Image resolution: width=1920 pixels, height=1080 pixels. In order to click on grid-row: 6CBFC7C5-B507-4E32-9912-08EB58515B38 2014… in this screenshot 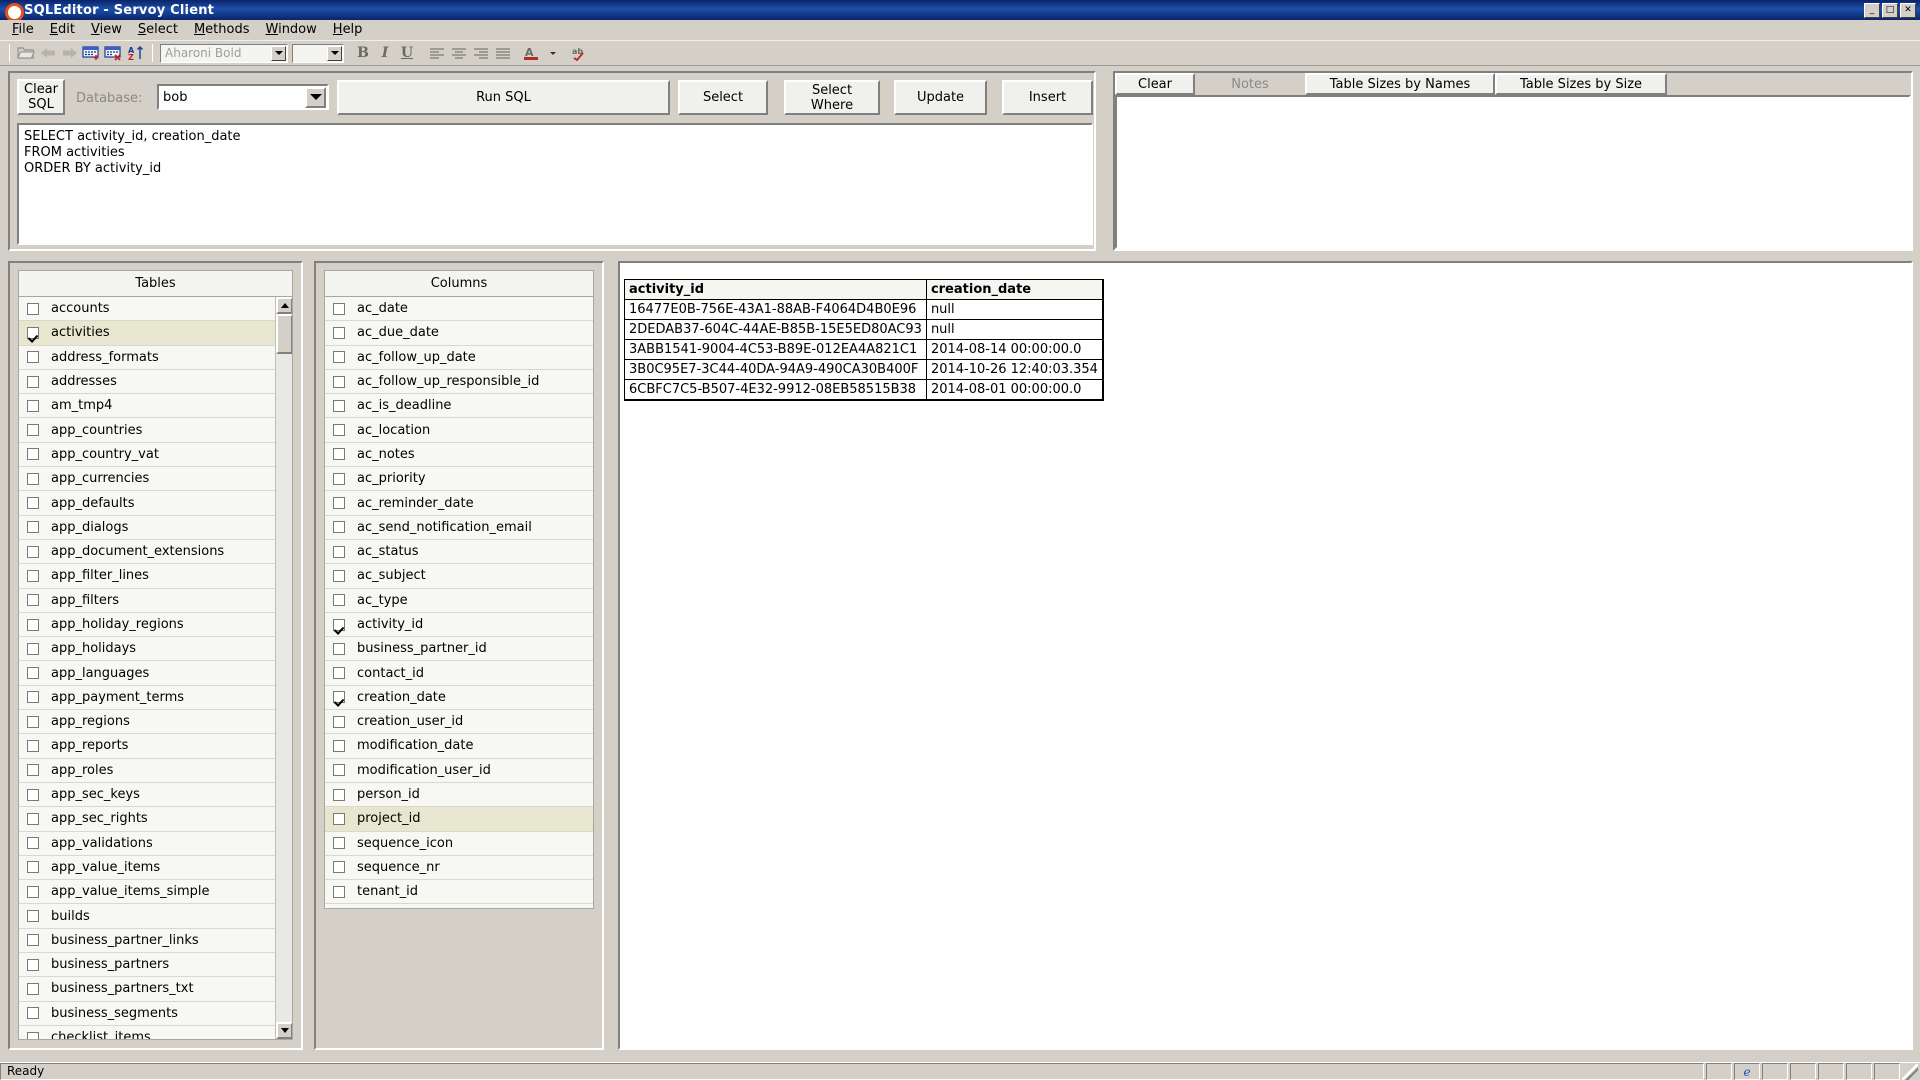, I will do `click(864, 389)`.